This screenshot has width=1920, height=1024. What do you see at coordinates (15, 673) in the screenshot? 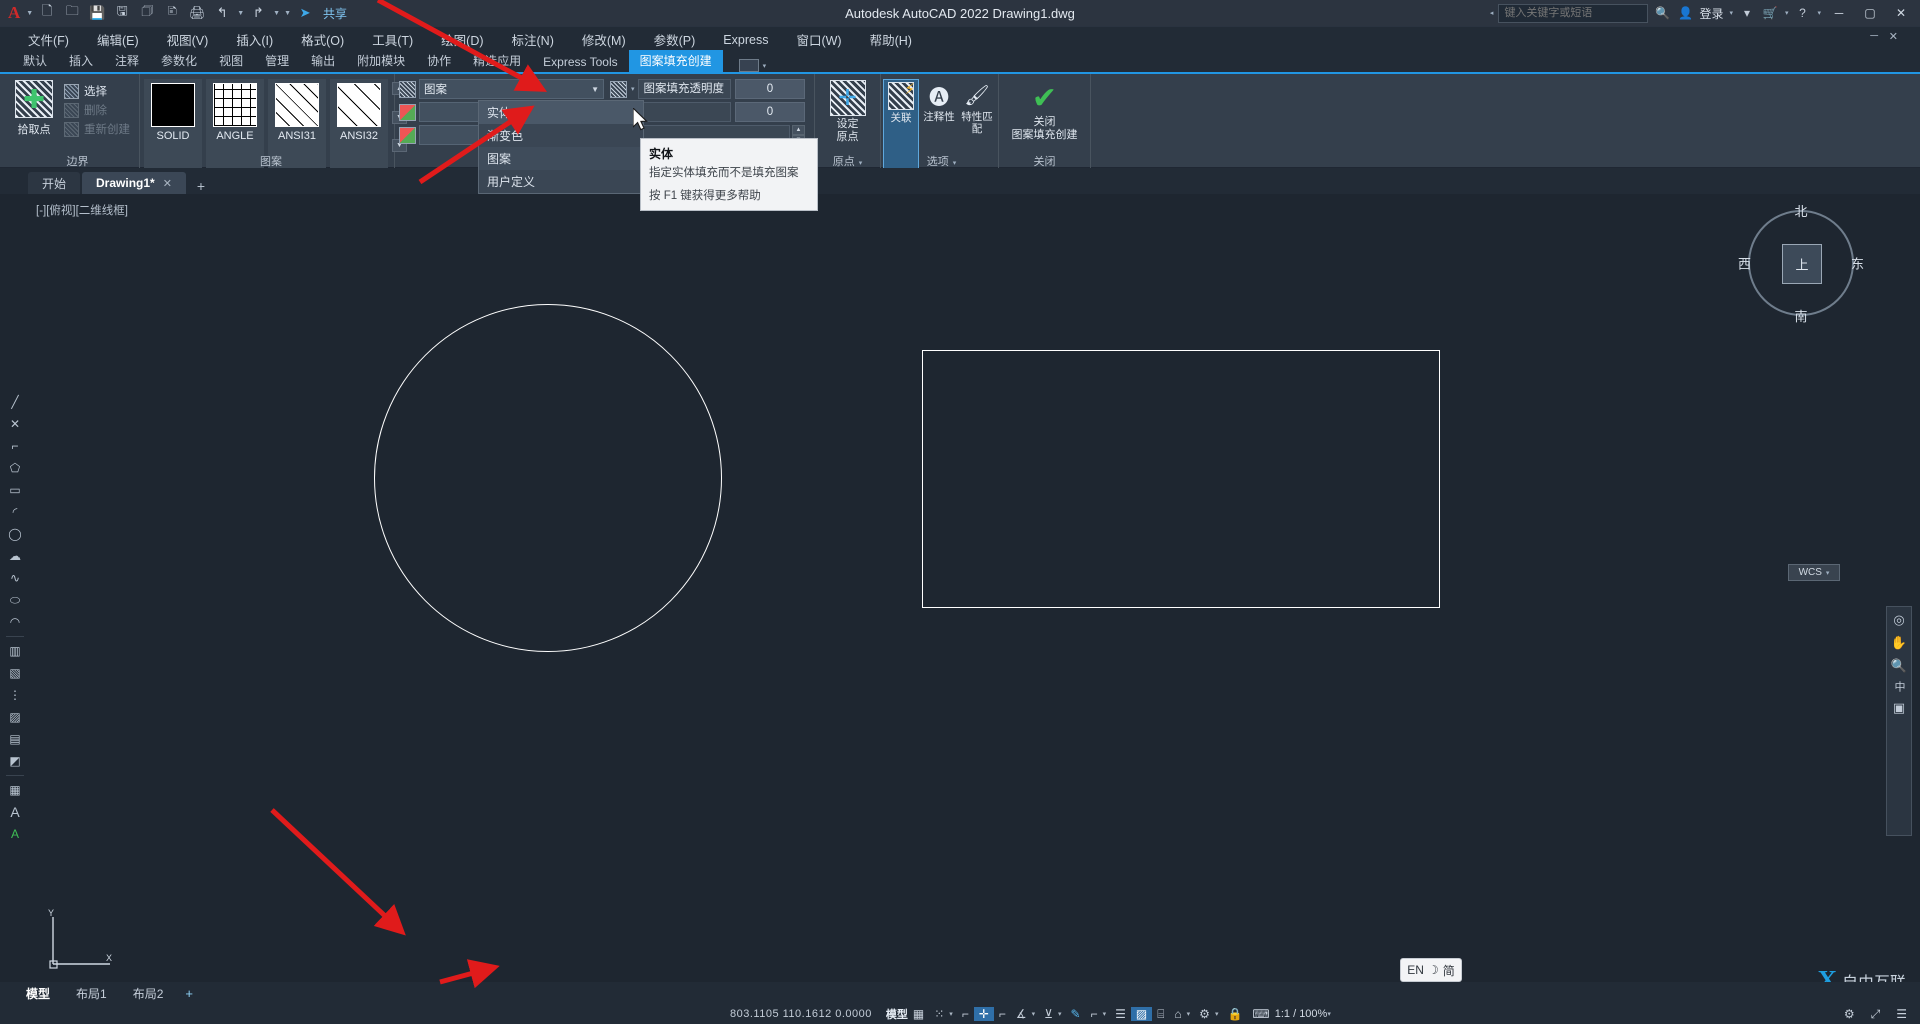
I see `make-block-icon: ▧` at bounding box center [15, 673].